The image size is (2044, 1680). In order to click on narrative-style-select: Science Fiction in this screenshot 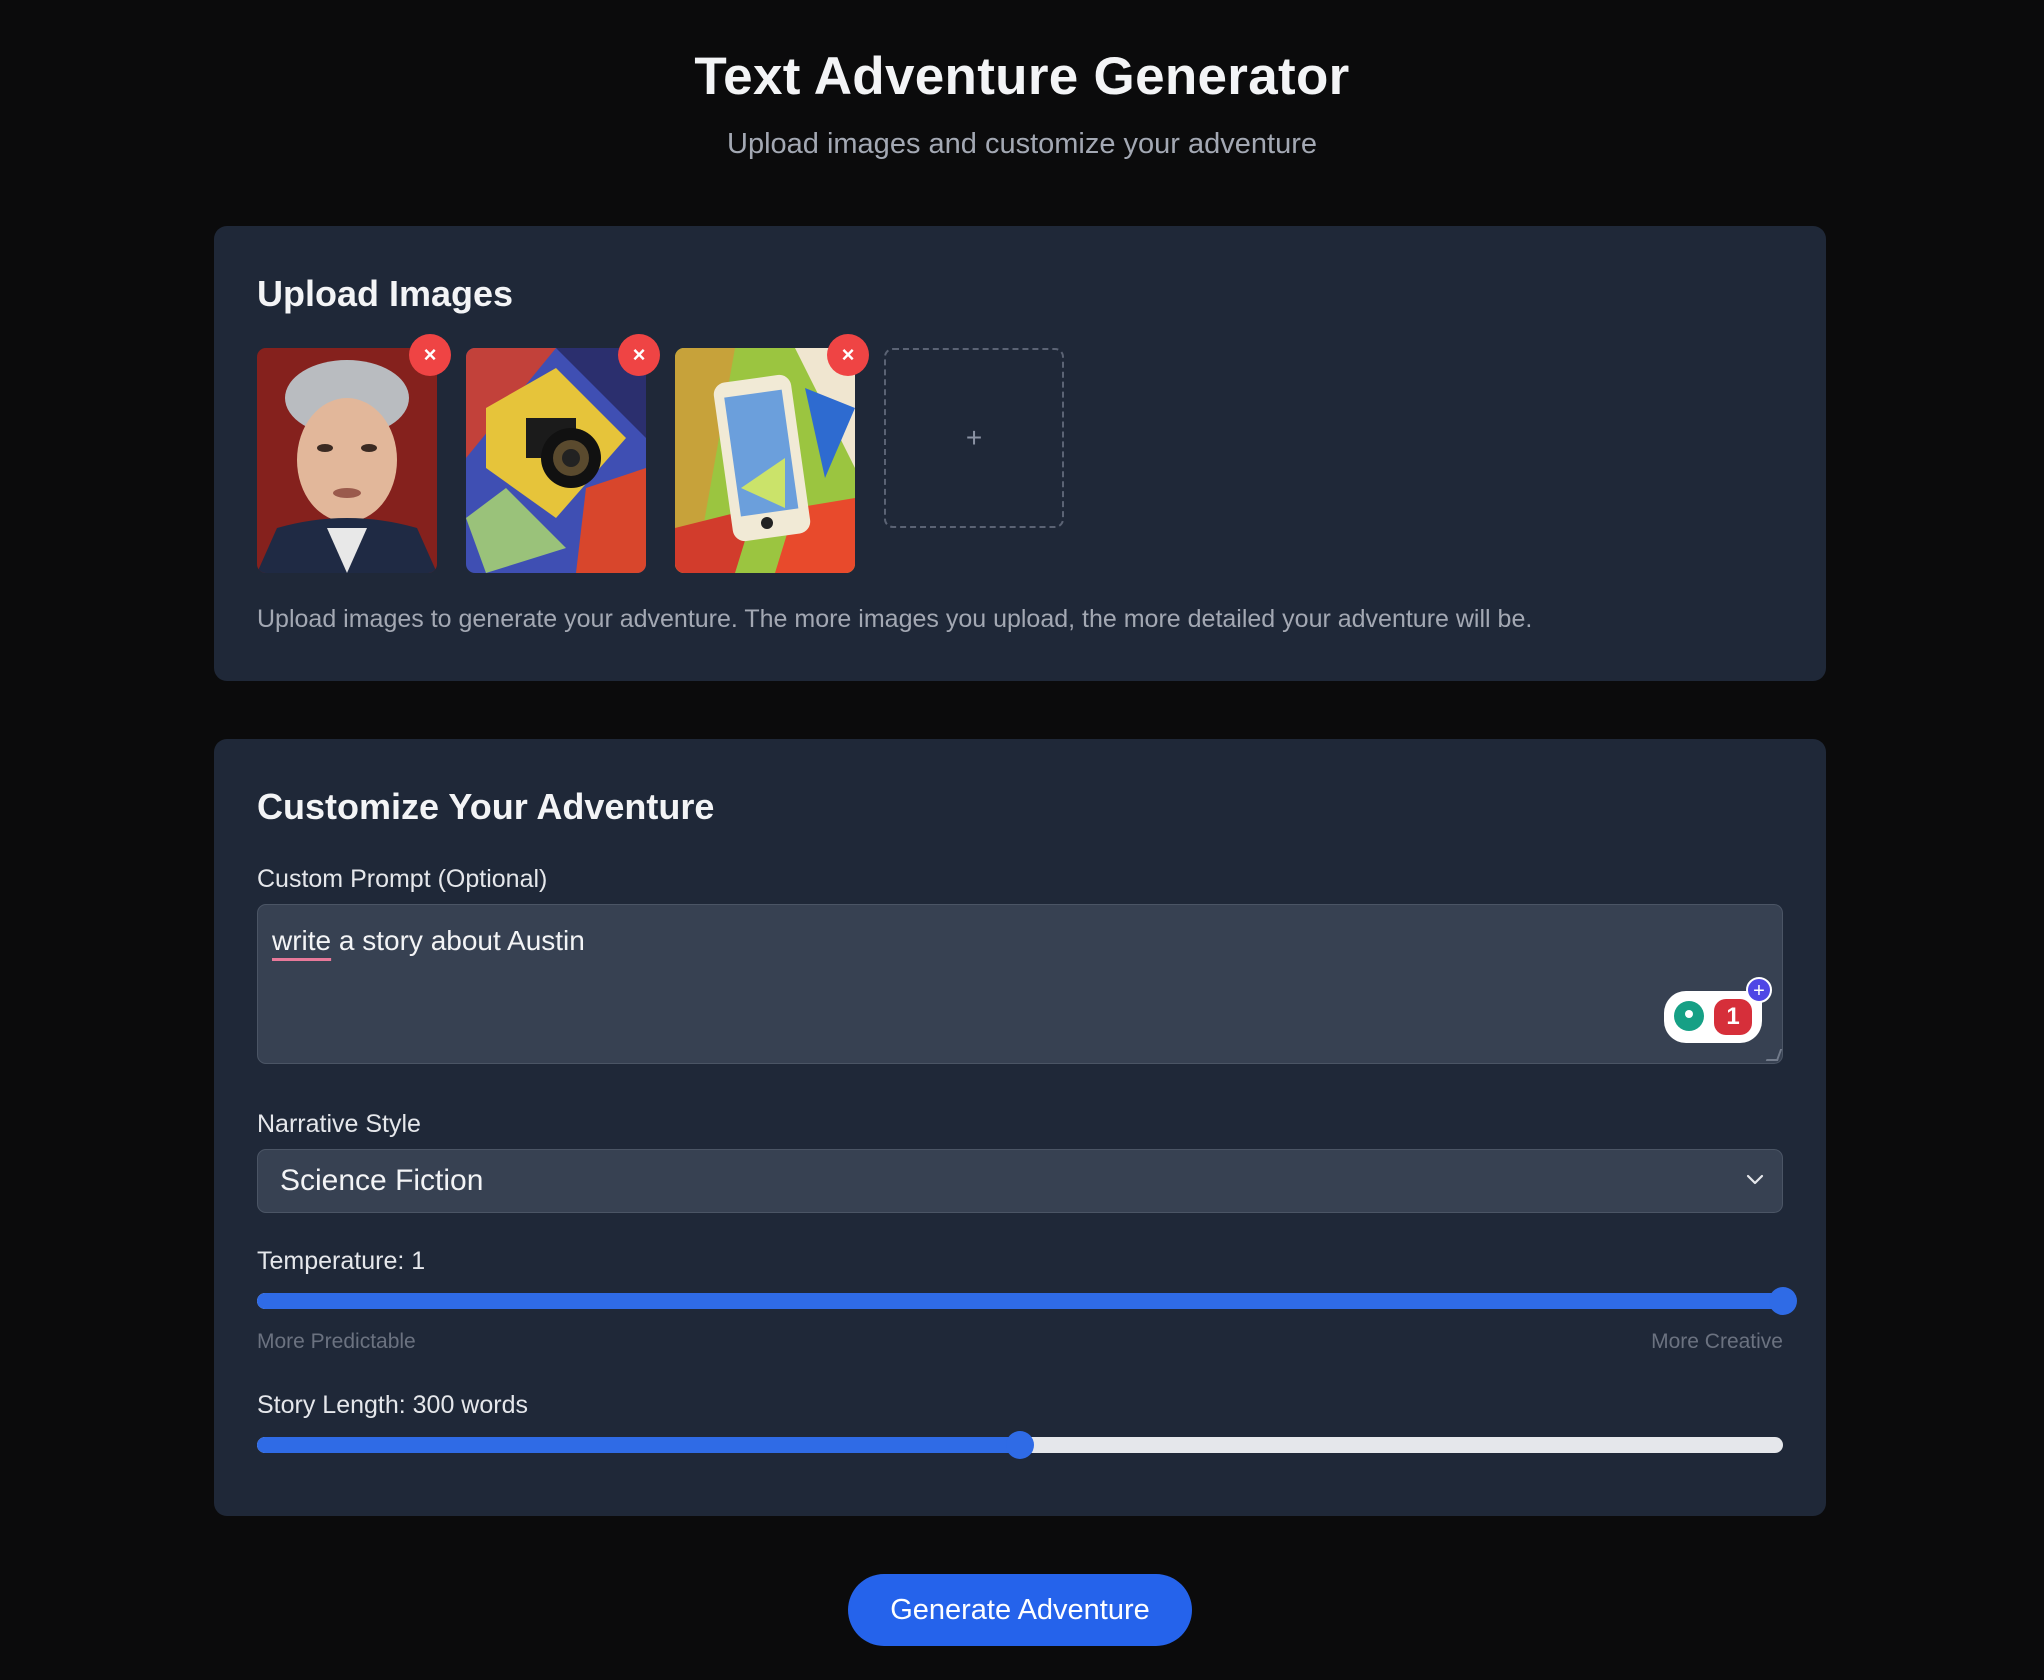, I will do `click(1020, 1181)`.